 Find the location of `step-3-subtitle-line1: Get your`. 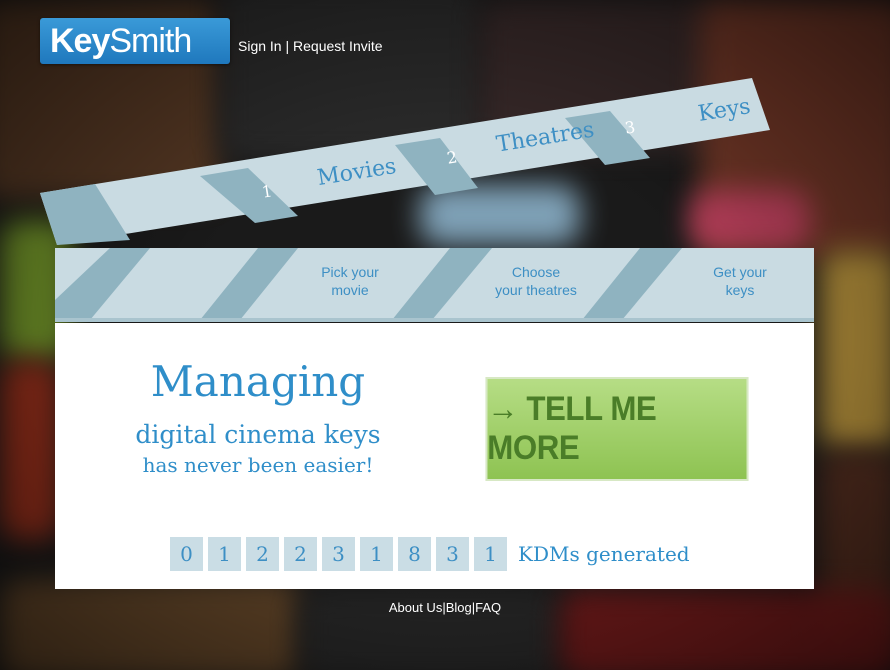

step-3-subtitle-line1: Get your is located at coordinates (740, 272).